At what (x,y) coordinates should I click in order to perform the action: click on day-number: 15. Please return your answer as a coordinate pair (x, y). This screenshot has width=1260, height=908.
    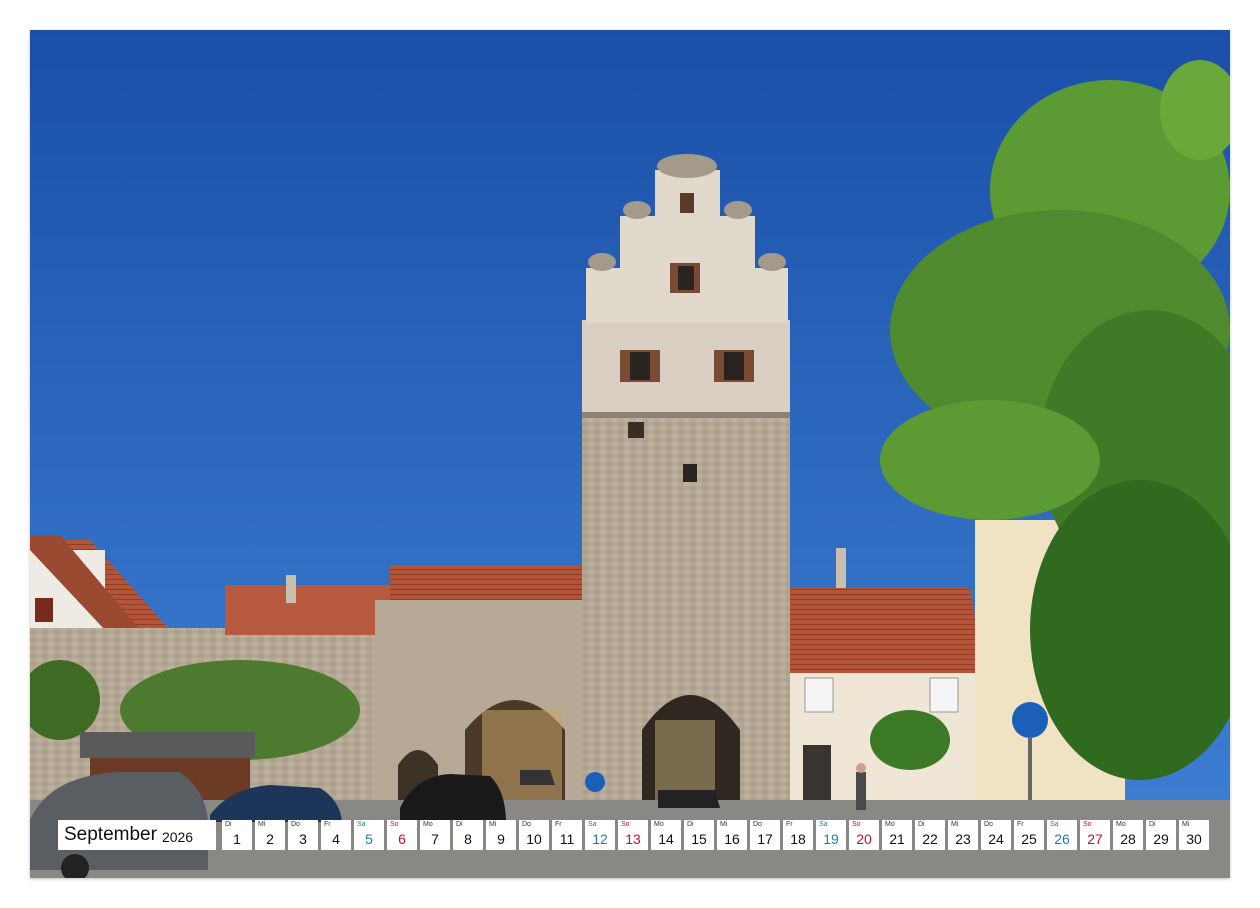
    Looking at the image, I should click on (699, 839).